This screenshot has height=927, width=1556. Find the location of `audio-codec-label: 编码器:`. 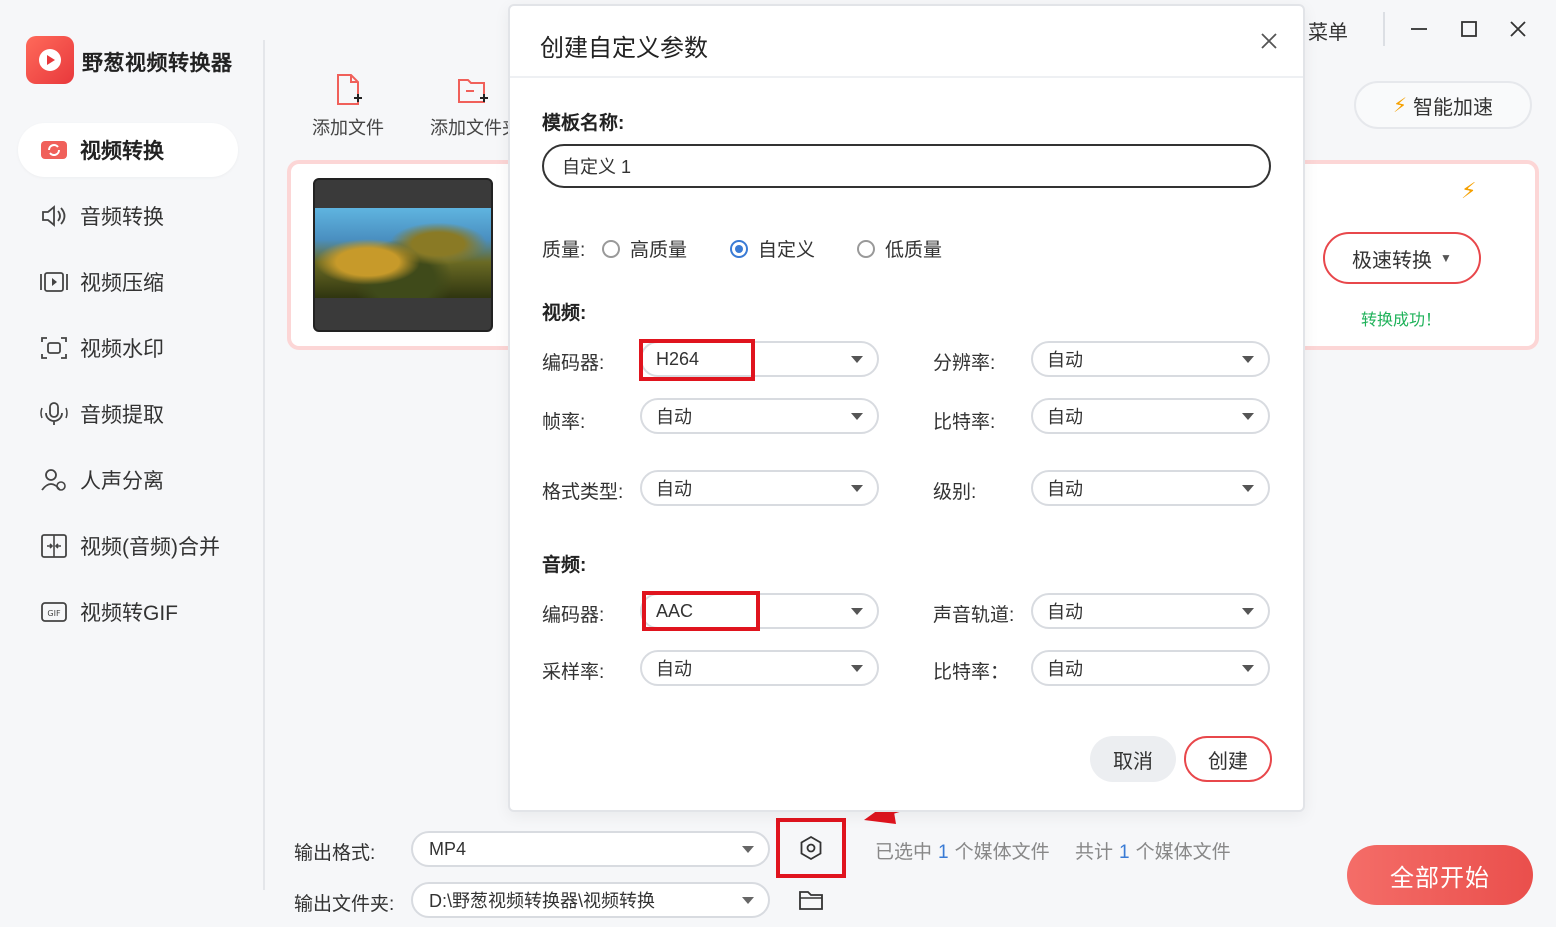

audio-codec-label: 编码器: is located at coordinates (573, 615).